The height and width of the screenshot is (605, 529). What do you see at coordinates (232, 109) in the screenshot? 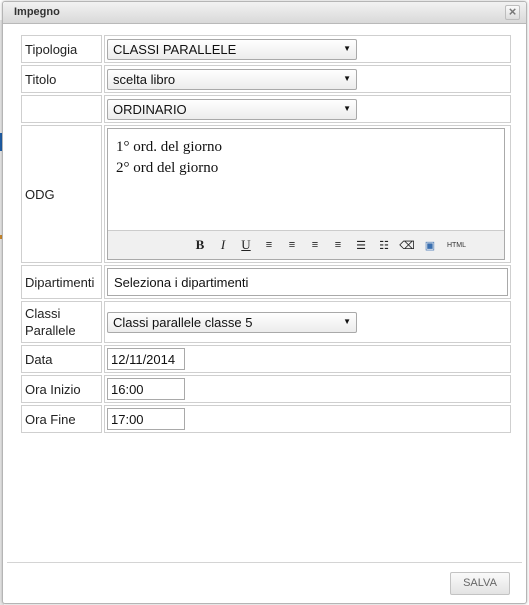
I see `tipo-select: ORDINARIO ▼` at bounding box center [232, 109].